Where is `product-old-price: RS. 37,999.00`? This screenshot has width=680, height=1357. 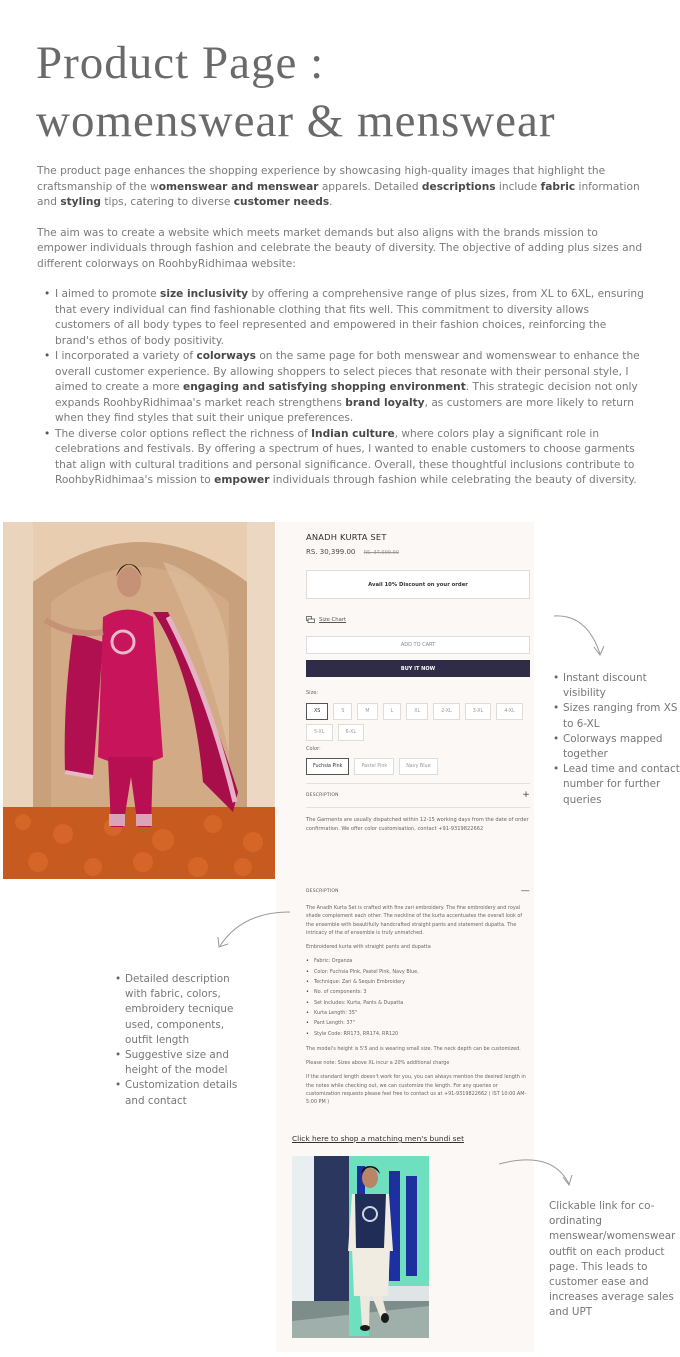
product-old-price: RS. 37,999.00 is located at coordinates (381, 553).